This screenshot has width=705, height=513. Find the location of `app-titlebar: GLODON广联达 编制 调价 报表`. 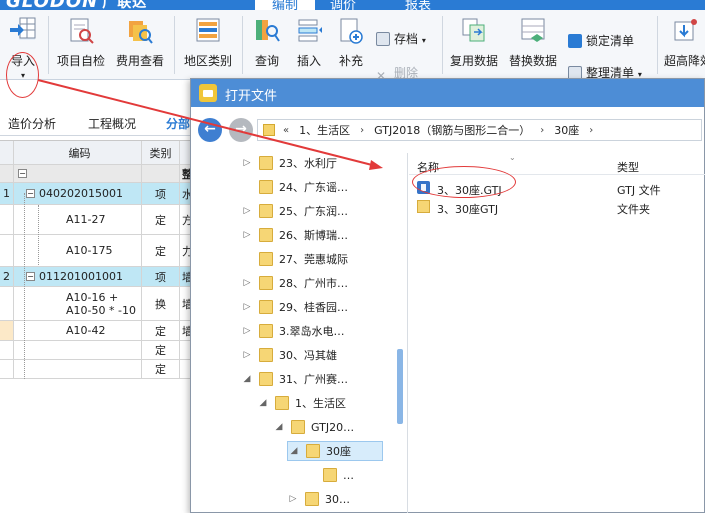

app-titlebar: GLODON广联达 编制 调价 报表 is located at coordinates (352, 5).